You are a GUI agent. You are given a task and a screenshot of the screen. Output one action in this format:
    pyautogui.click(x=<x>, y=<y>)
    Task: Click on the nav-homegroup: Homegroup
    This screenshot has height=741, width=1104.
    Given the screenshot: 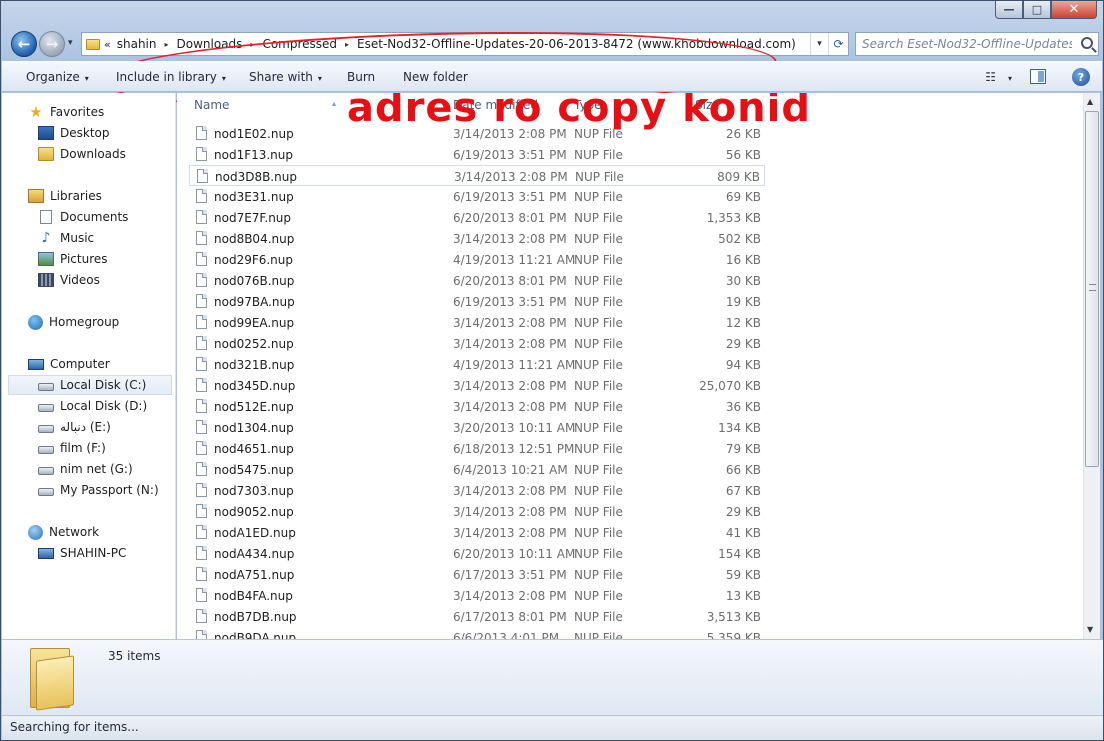 What is the action you would take?
    pyautogui.click(x=73, y=322)
    